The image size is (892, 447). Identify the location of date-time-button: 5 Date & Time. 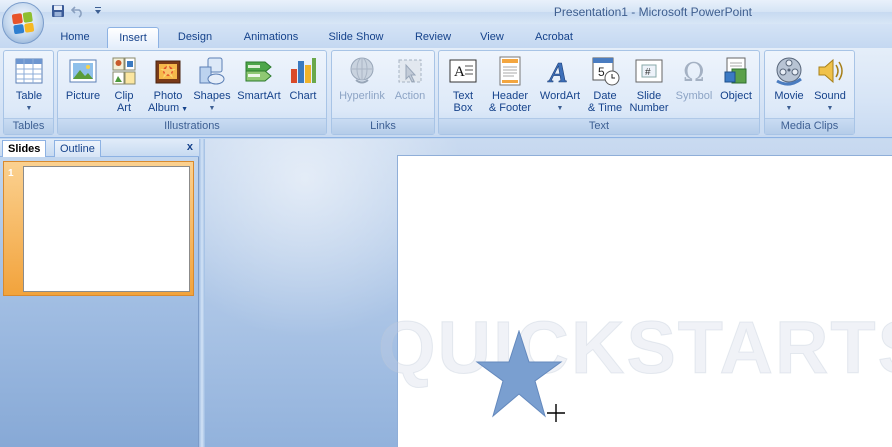
(605, 84).